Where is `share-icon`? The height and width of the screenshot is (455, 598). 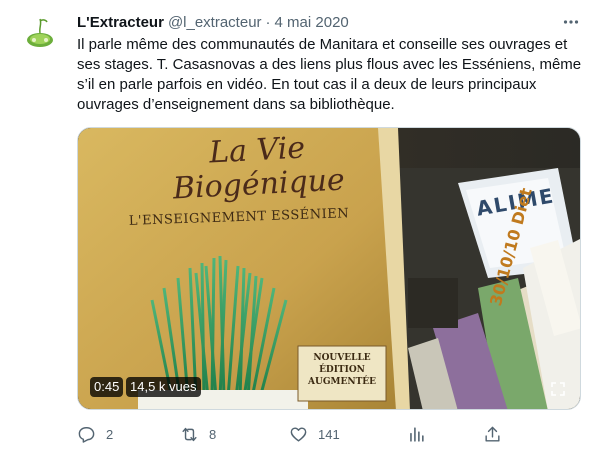 share-icon is located at coordinates (492, 434).